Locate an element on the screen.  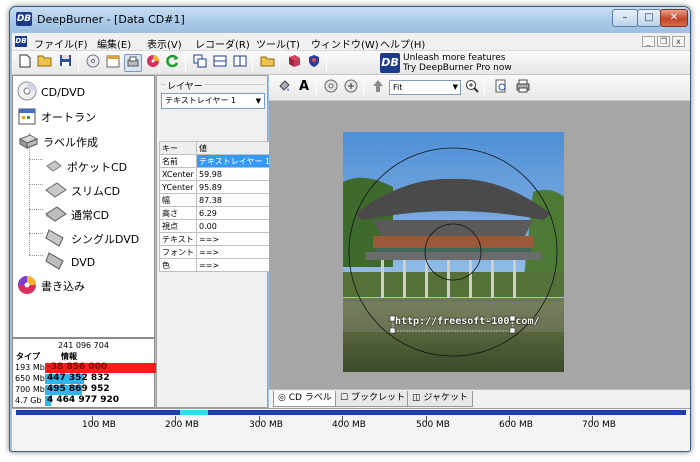
promo-line-2: Try DeepBurner Pro now is located at coordinates (457, 68).